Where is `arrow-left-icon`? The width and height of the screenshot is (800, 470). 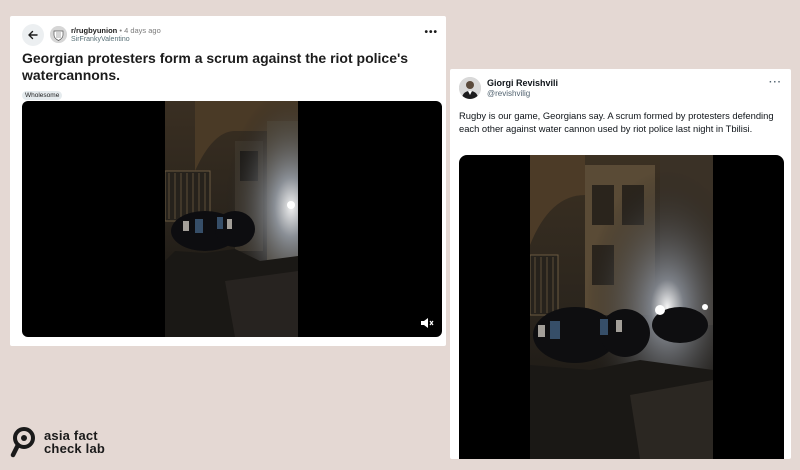 arrow-left-icon is located at coordinates (33, 35).